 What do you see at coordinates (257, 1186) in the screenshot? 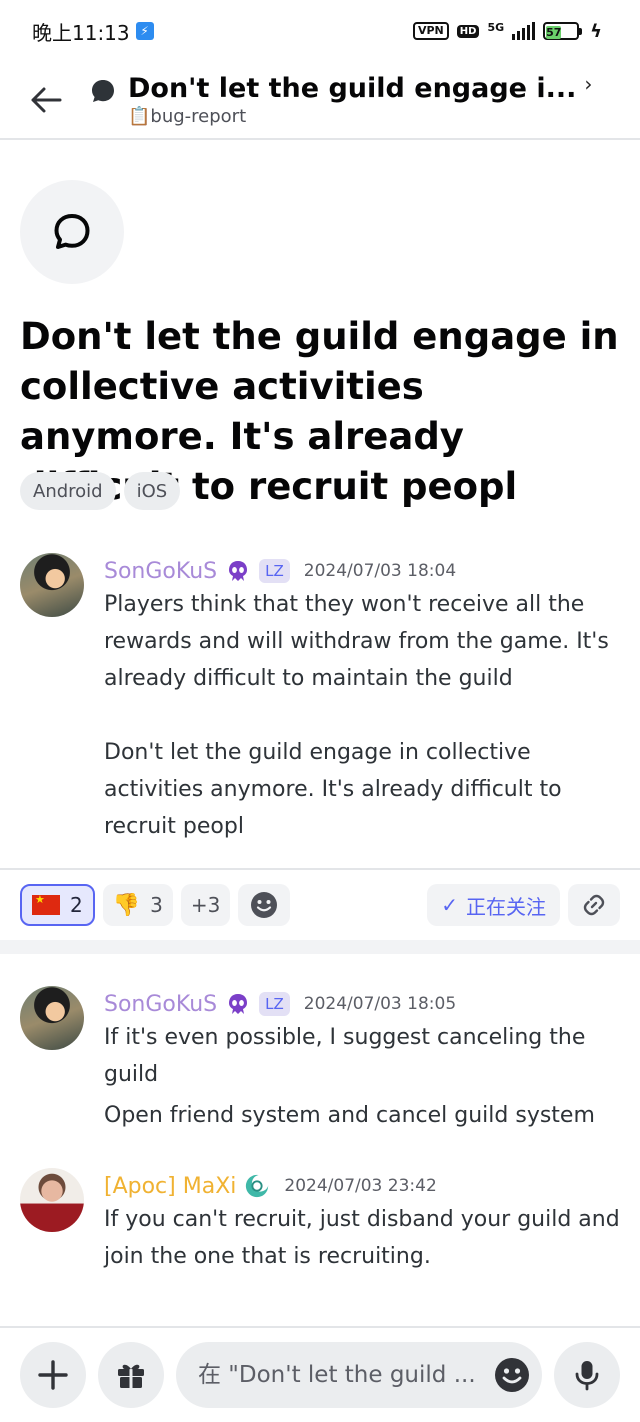
I see `moon-badge-icon` at bounding box center [257, 1186].